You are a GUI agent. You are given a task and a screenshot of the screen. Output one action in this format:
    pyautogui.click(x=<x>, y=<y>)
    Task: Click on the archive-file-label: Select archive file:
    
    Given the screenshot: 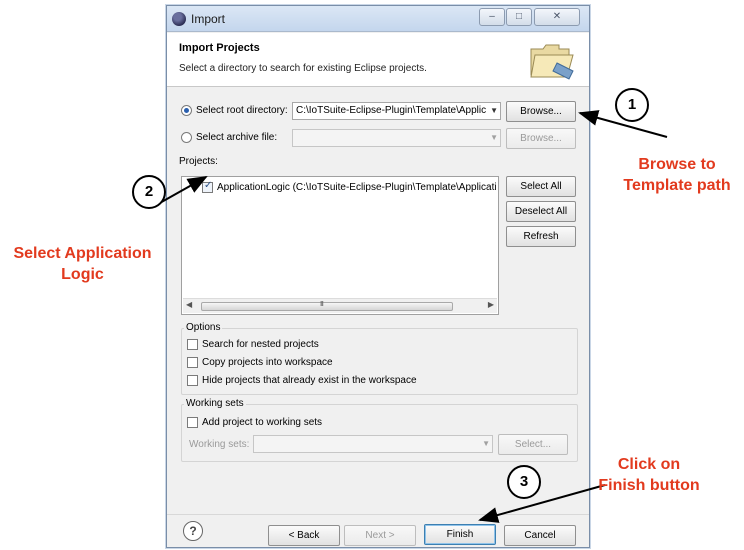 What is the action you would take?
    pyautogui.click(x=237, y=137)
    